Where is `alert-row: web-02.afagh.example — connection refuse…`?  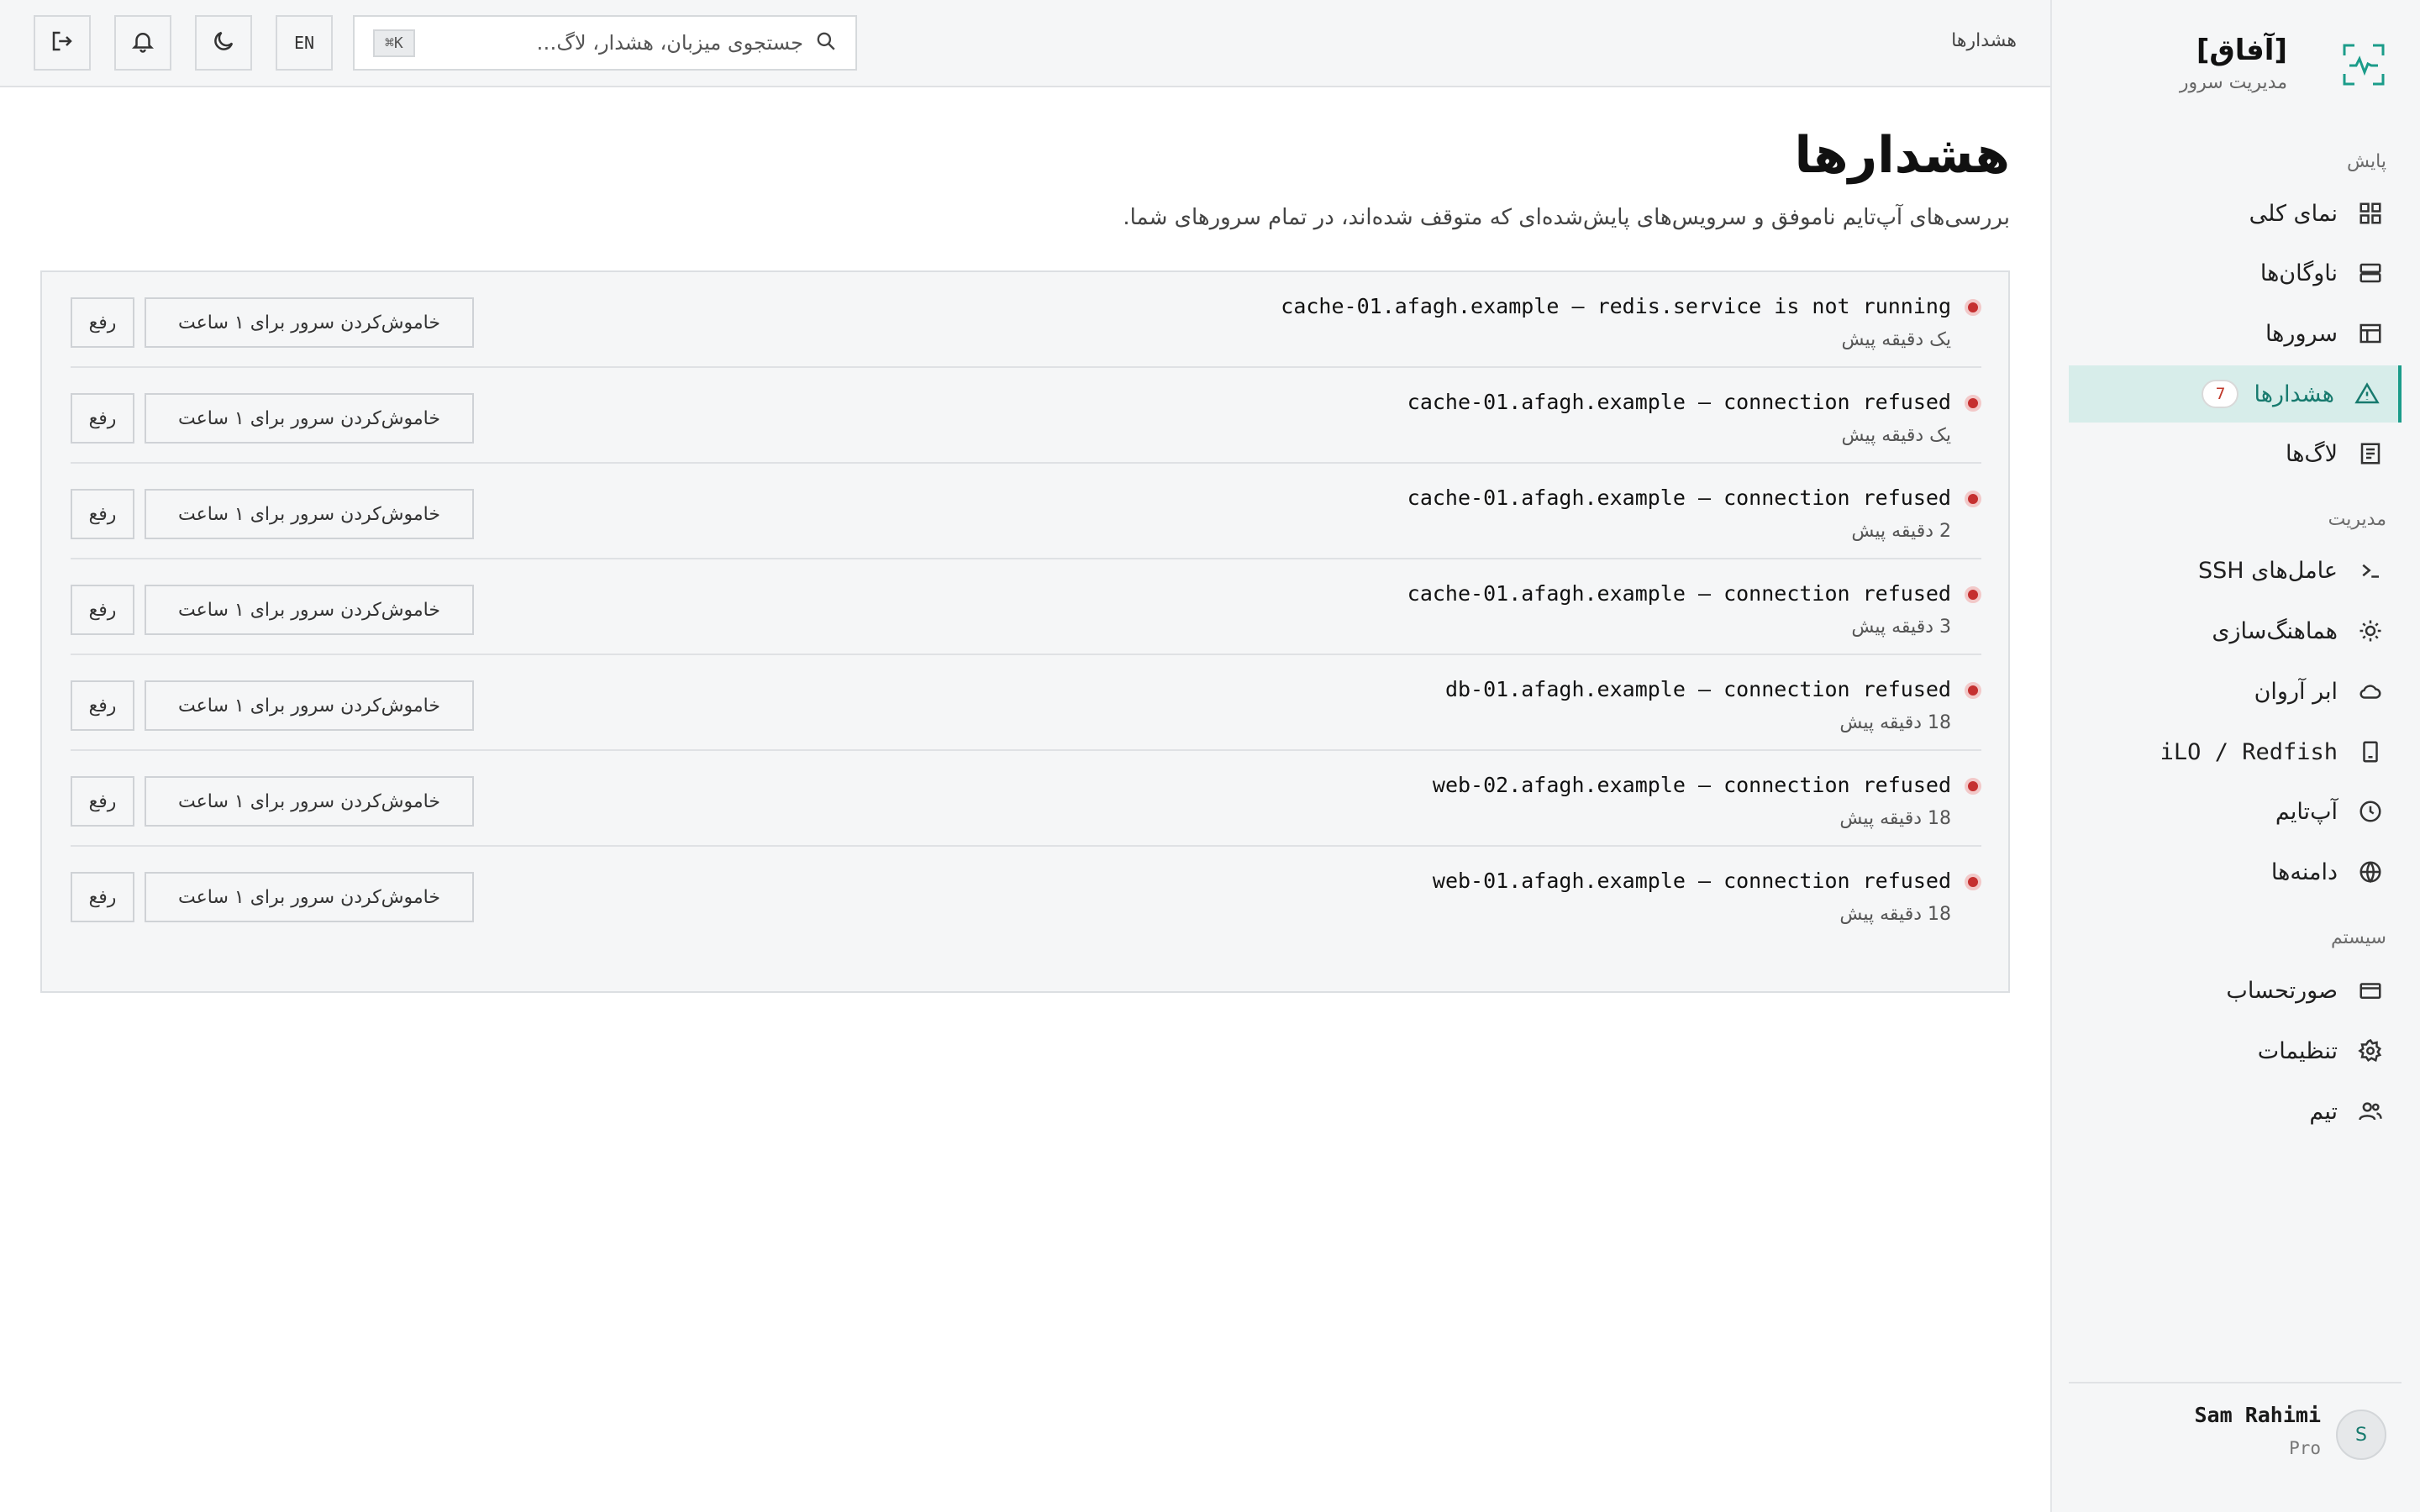 alert-row: web-02.afagh.example — connection refuse… is located at coordinates (1026, 799).